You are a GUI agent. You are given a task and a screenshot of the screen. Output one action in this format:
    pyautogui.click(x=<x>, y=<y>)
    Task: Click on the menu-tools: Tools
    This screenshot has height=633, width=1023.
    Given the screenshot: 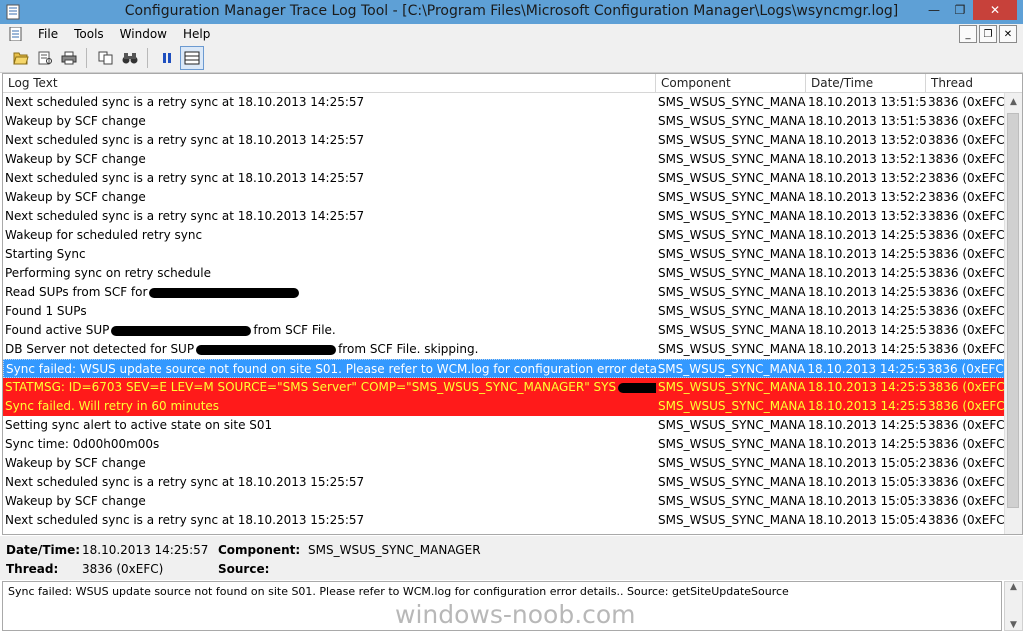 What is the action you would take?
    pyautogui.click(x=89, y=34)
    